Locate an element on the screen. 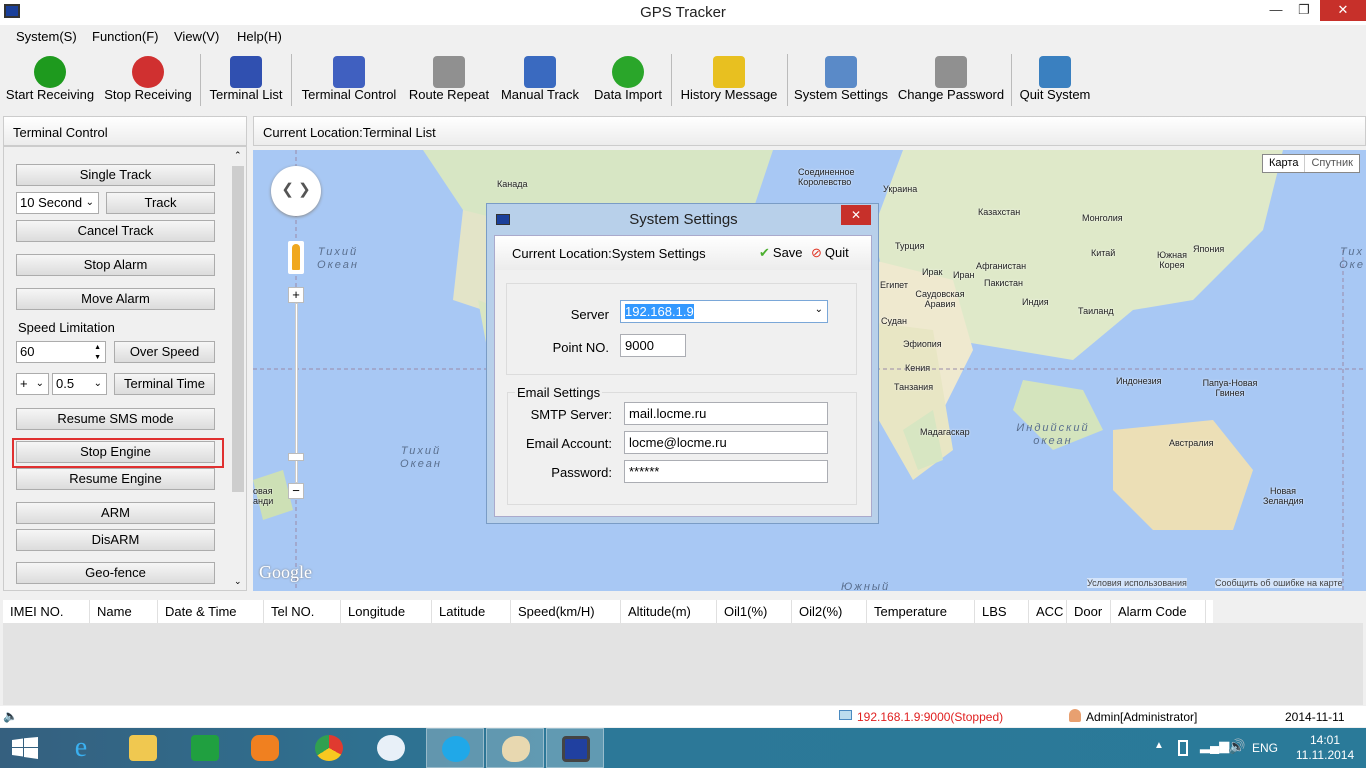  toolbar-route-repeat-button: Route Repeat is located at coordinates (449, 79).